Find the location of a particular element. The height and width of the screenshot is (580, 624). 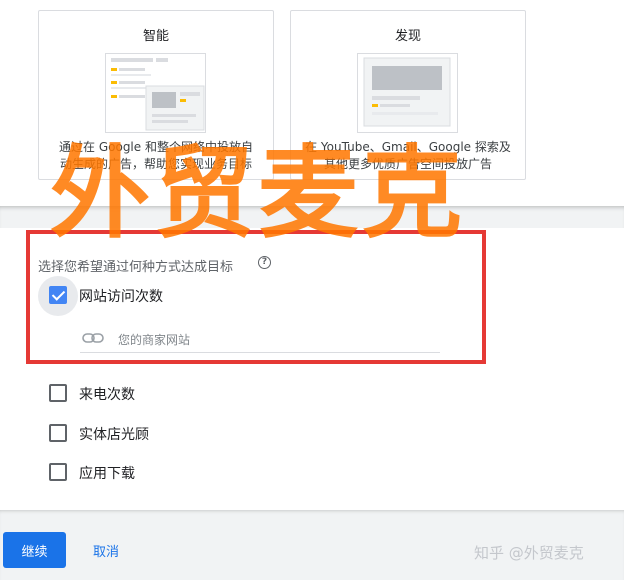

phone-calls-label: 来电次数 is located at coordinates (107, 395).